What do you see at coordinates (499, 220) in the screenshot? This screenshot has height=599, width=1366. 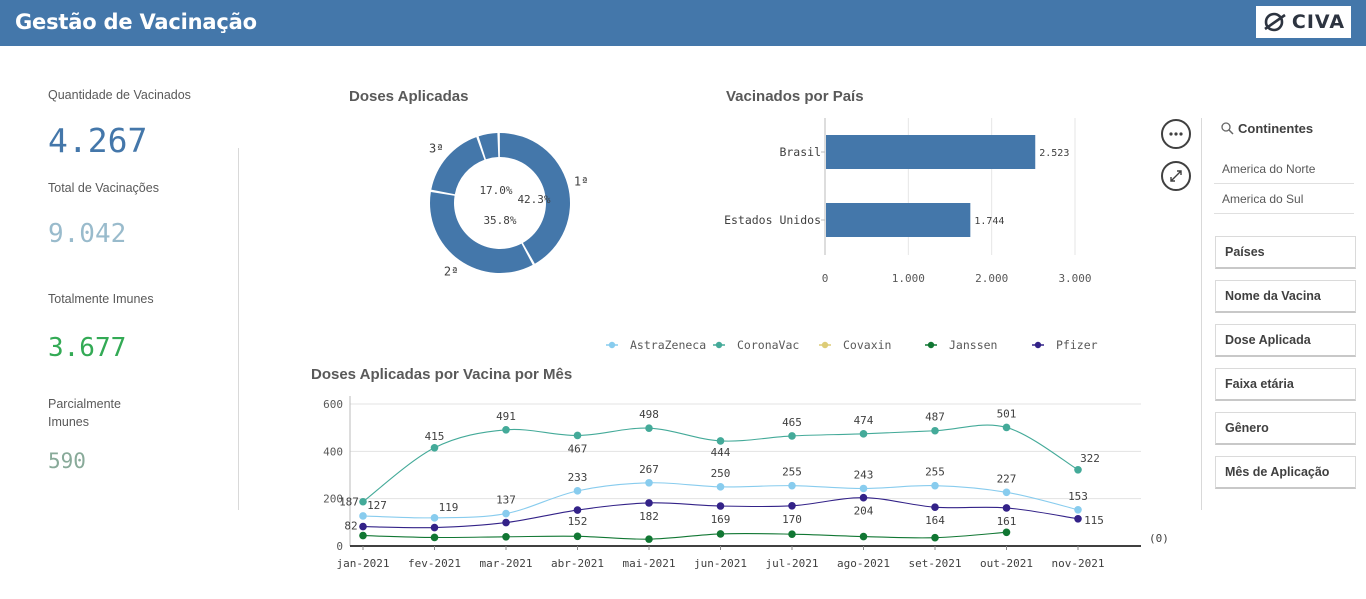 I see `donut-pct-label: 35.8%` at bounding box center [499, 220].